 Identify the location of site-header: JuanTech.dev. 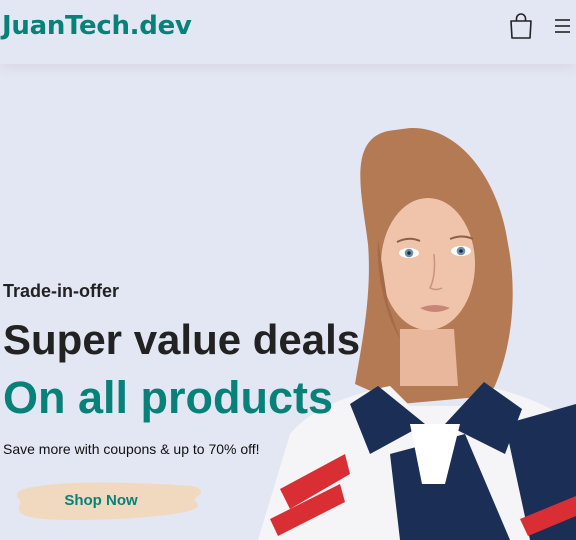
(288, 32).